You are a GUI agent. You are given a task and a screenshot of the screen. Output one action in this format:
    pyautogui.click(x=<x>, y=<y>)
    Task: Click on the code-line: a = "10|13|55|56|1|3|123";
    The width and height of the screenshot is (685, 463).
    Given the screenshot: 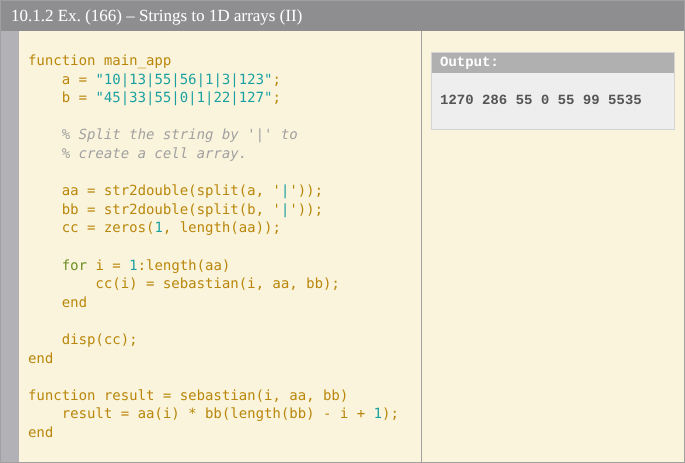 What is the action you would take?
    pyautogui.click(x=170, y=80)
    